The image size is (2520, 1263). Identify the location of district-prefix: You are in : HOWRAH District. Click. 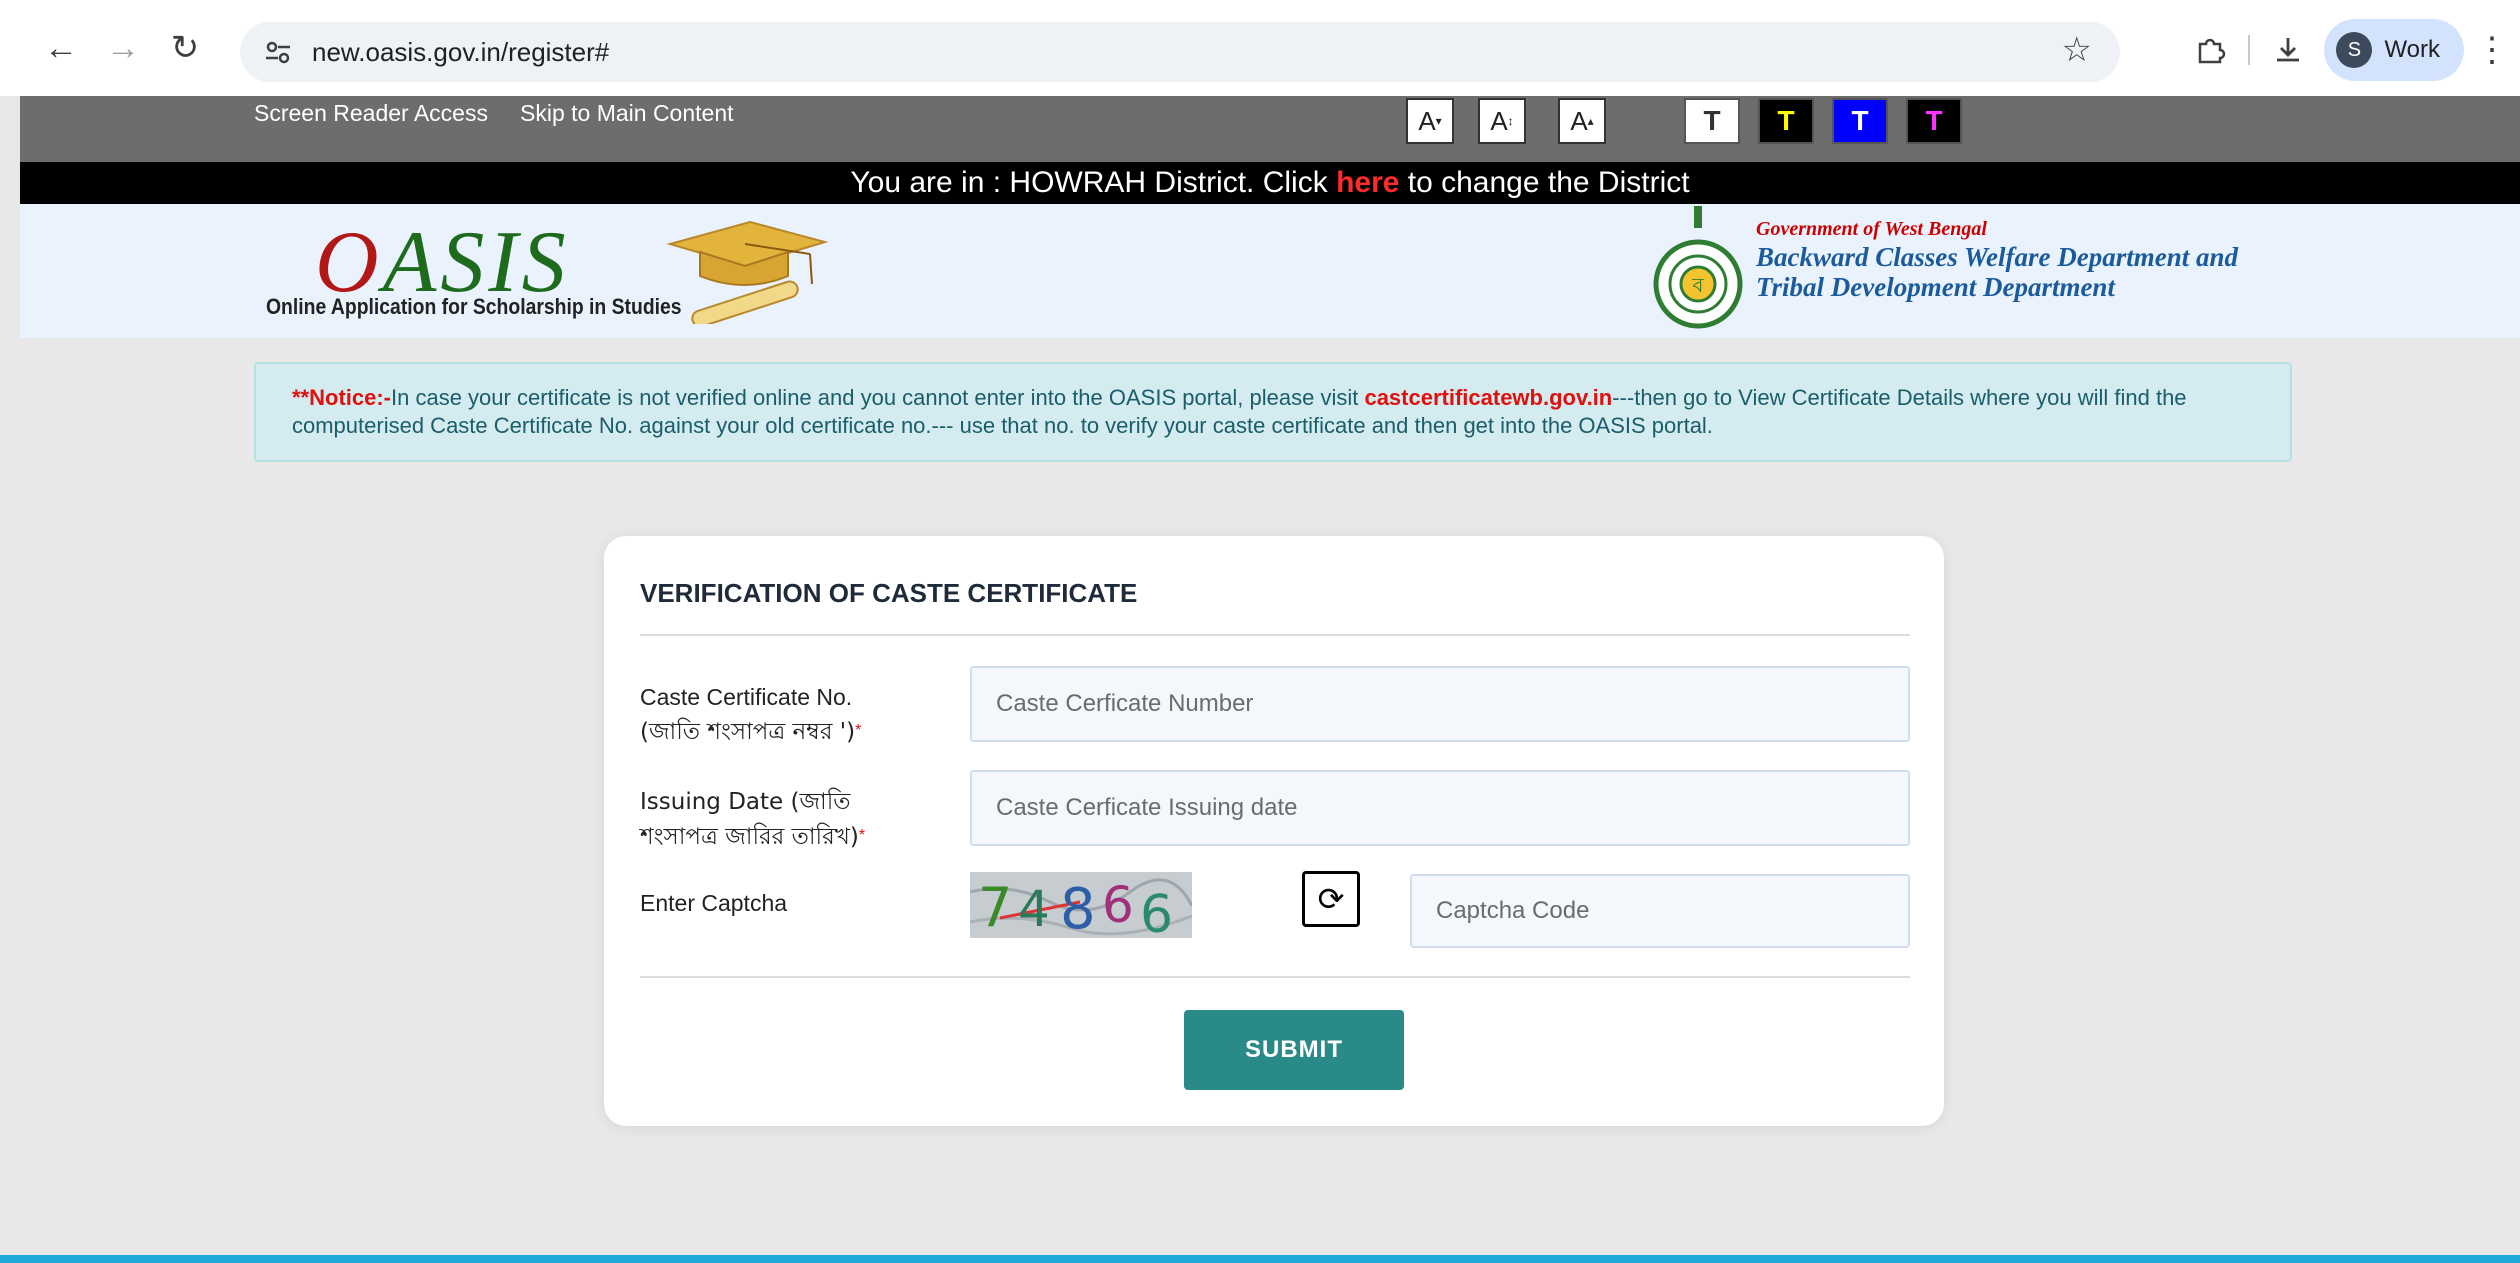
(1093, 182).